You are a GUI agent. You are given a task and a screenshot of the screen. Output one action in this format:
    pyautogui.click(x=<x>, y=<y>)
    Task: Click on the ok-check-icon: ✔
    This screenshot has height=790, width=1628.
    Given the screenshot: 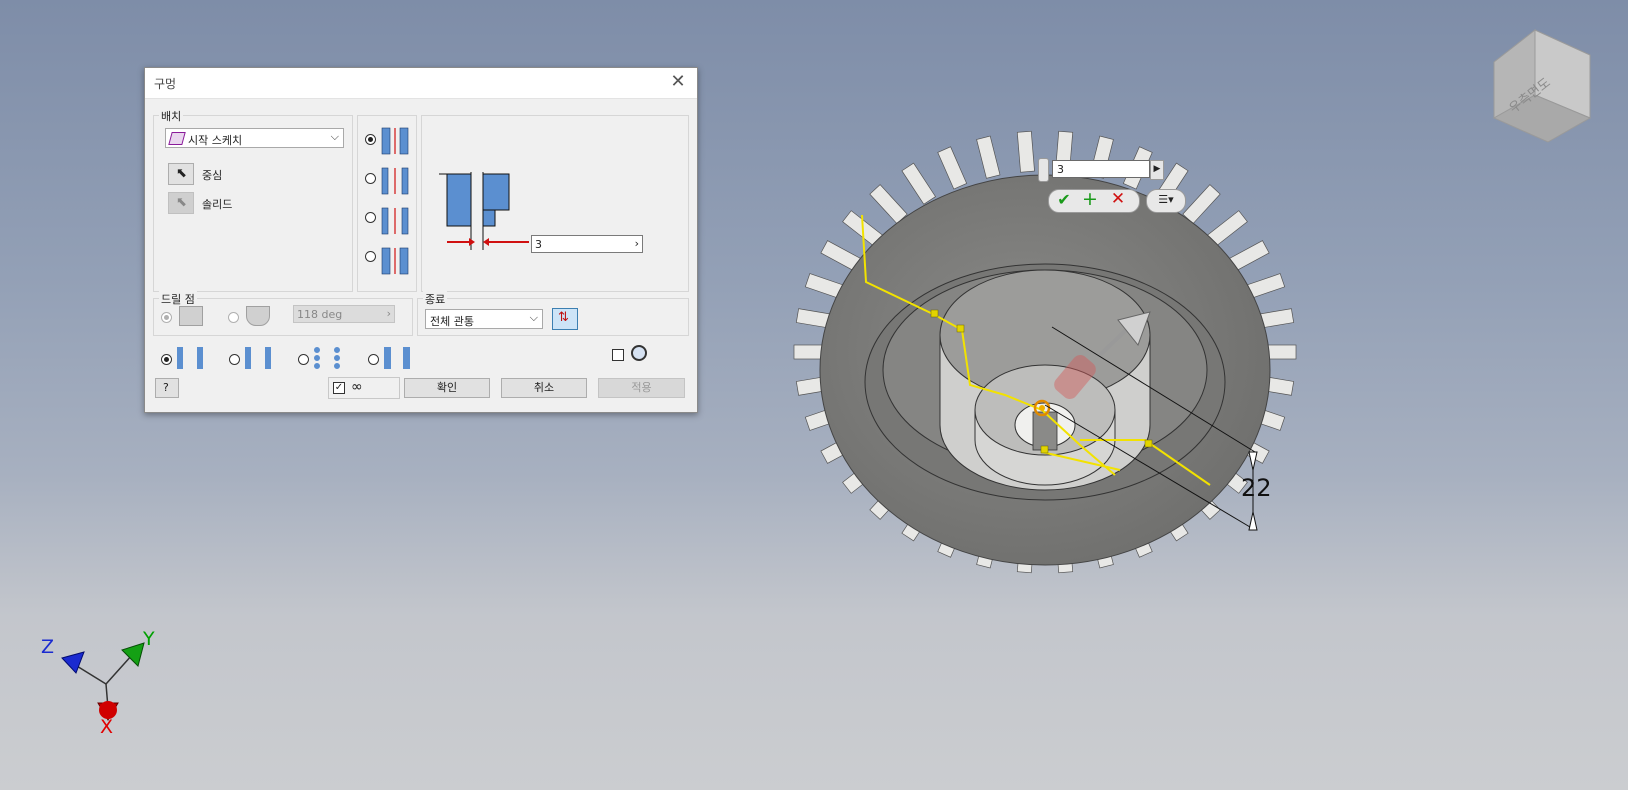 What is the action you would take?
    pyautogui.click(x=1064, y=200)
    